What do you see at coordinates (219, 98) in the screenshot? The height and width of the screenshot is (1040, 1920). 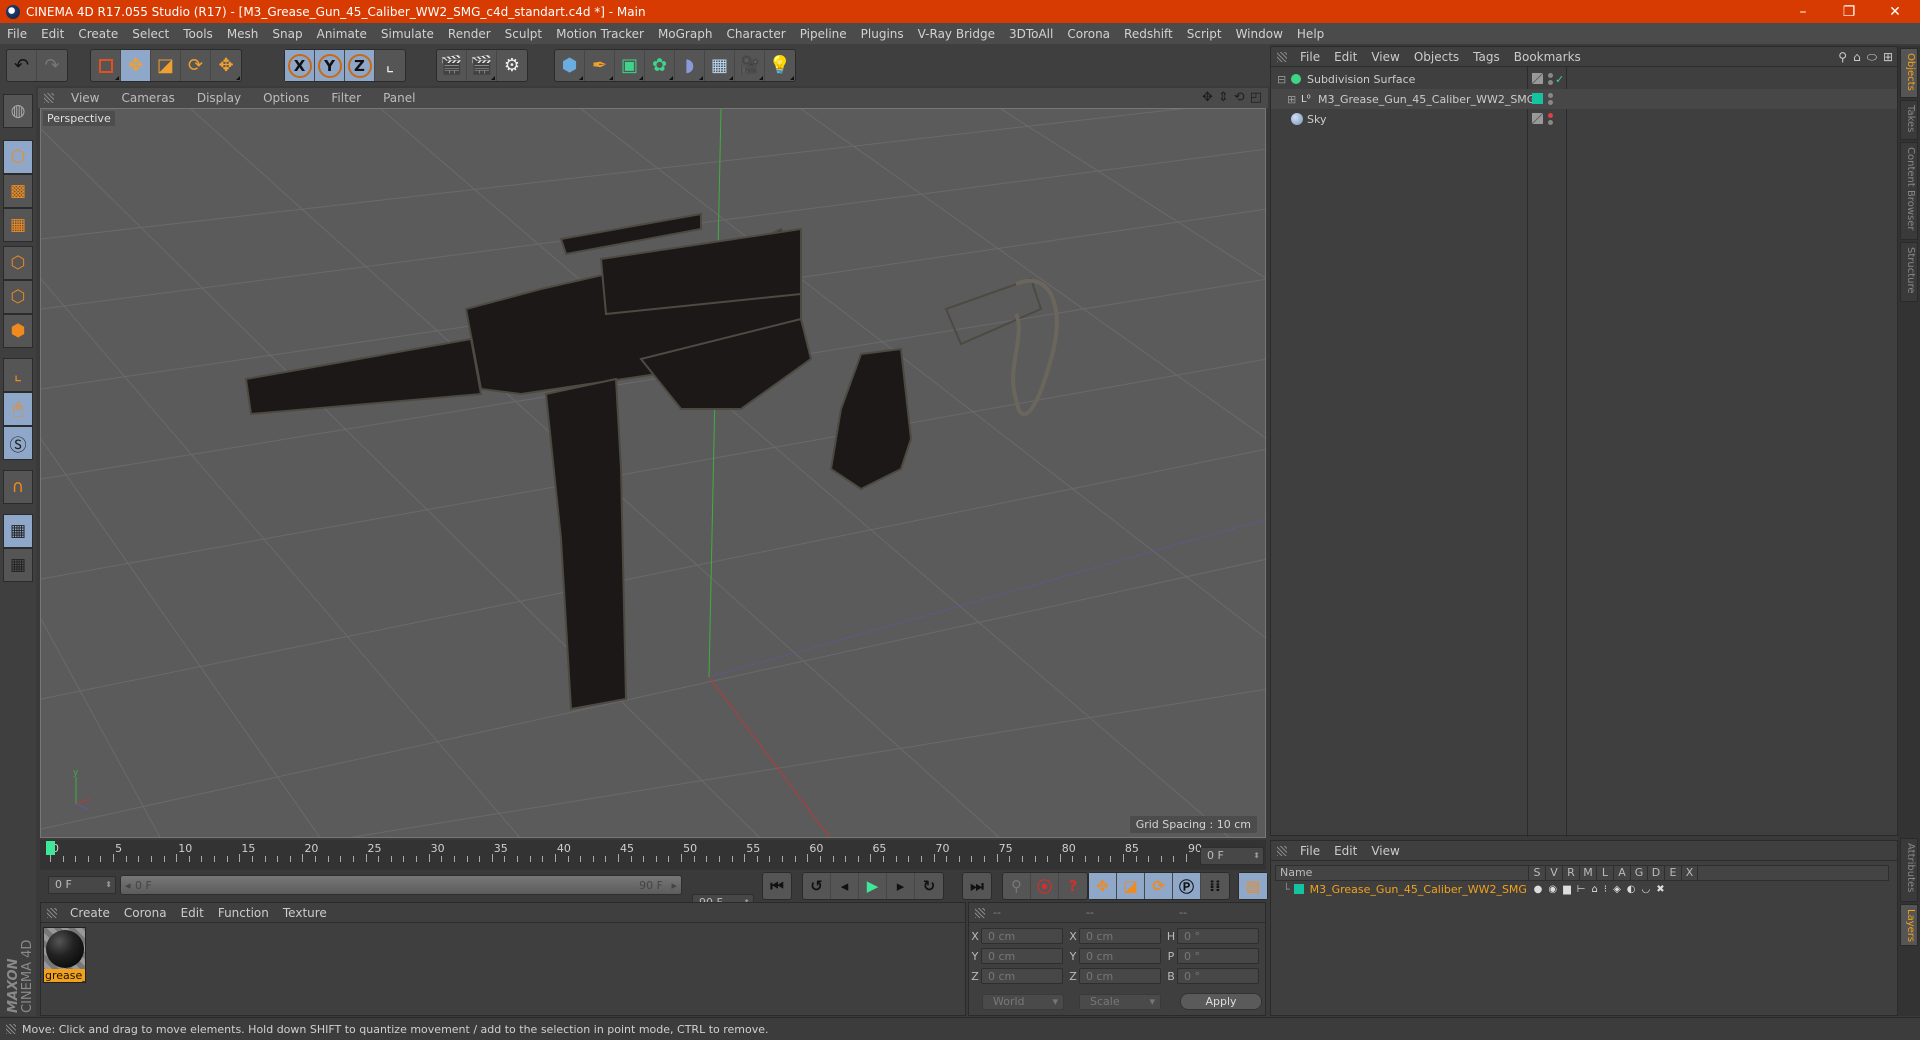 I see `viewport-menu-display: Display` at bounding box center [219, 98].